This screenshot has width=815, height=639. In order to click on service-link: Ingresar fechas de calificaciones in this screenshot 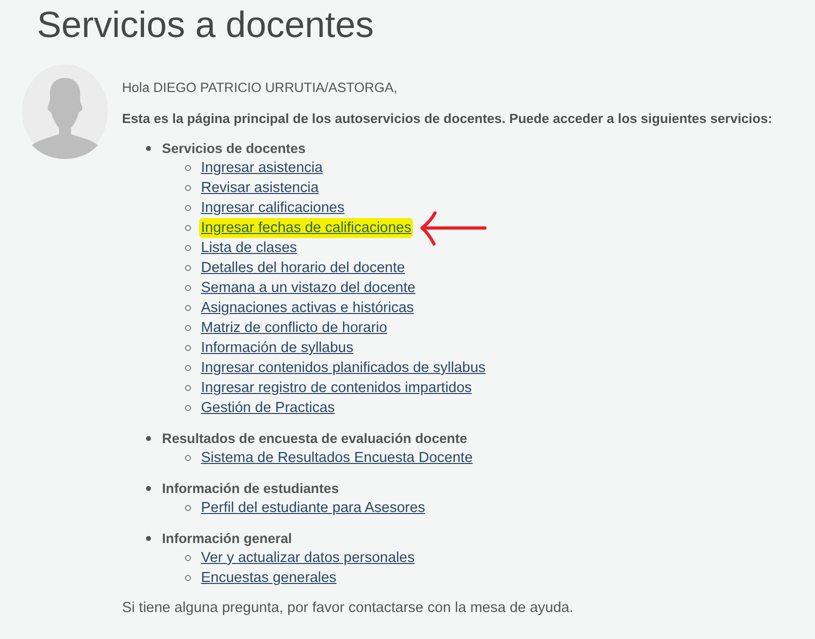, I will do `click(306, 228)`.